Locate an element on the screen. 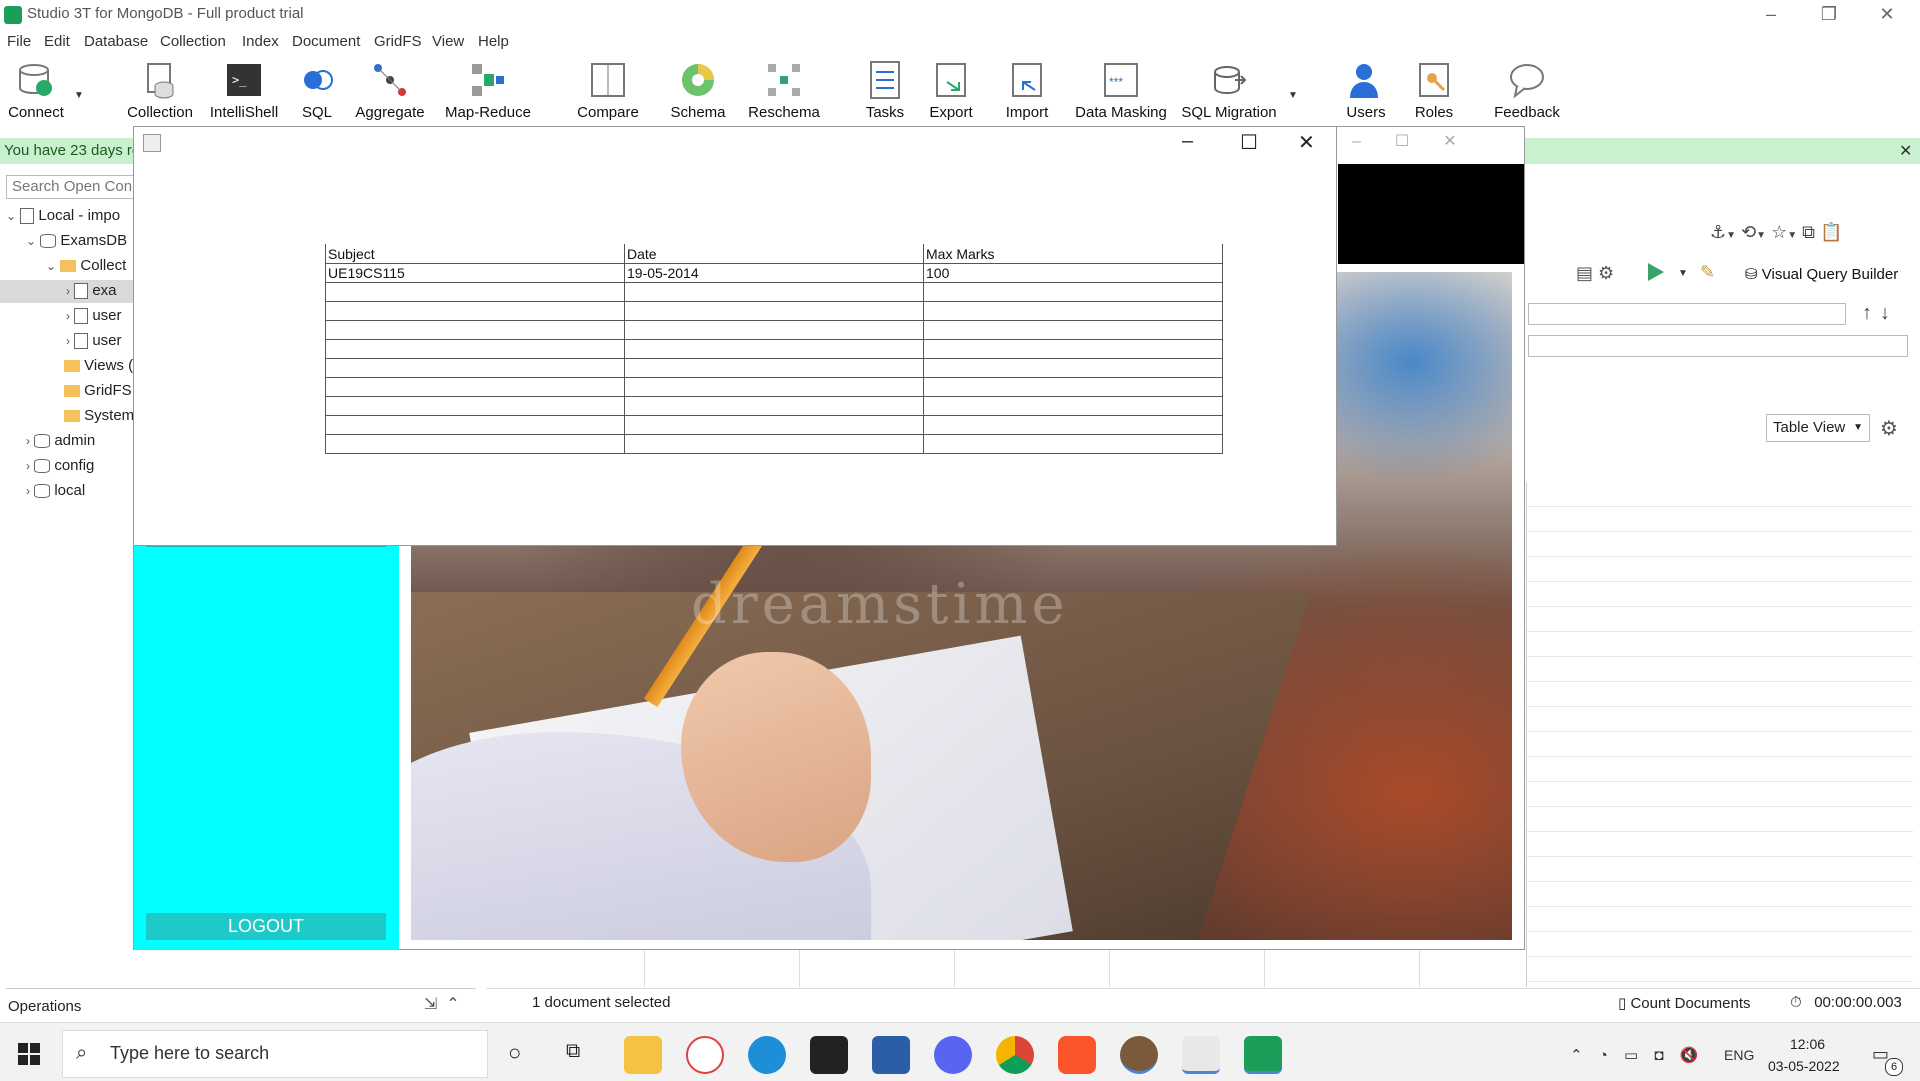 The height and width of the screenshot is (1081, 1920). anchor-dropdown-icon: ▼ is located at coordinates (1731, 235).